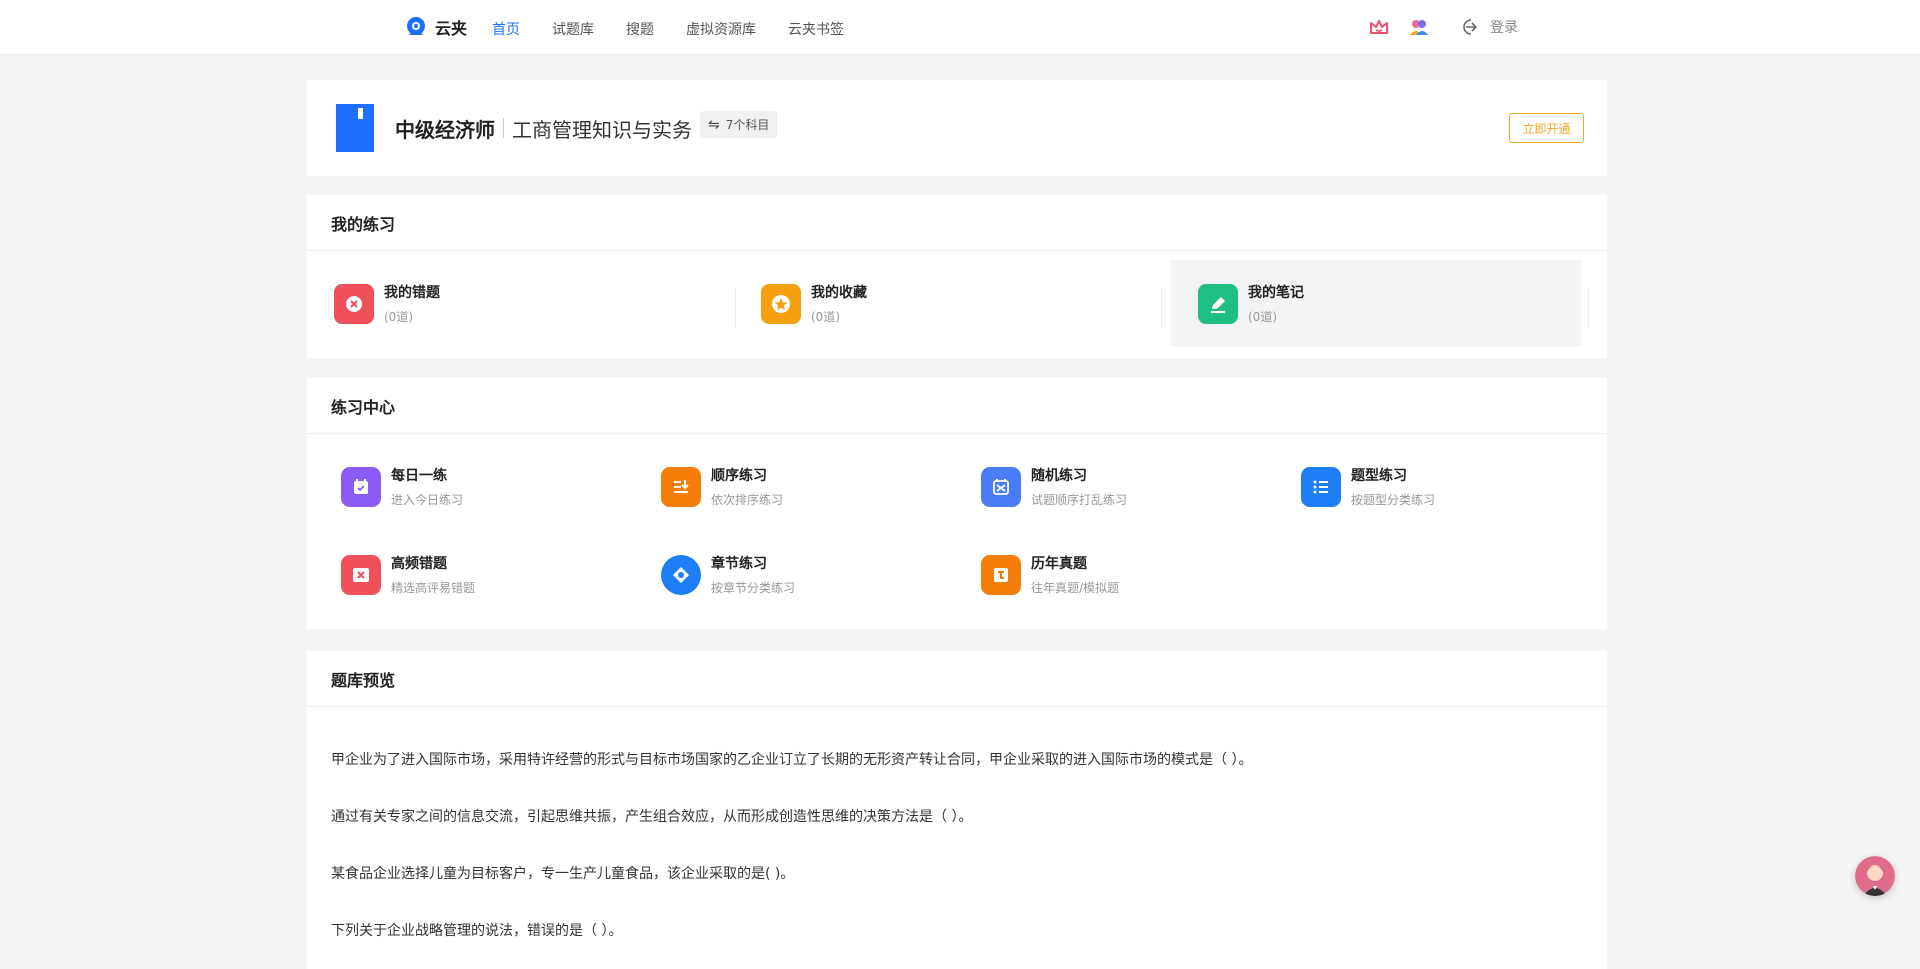  What do you see at coordinates (354, 303) in the screenshot?
I see `wrong-circle-icon` at bounding box center [354, 303].